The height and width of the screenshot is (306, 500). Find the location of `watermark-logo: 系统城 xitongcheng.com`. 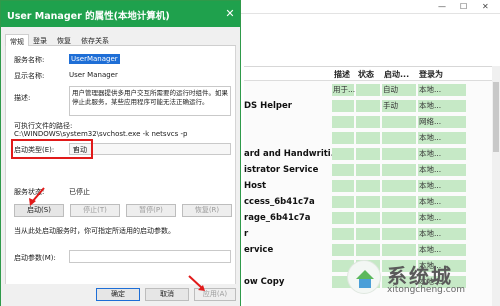

watermark-logo: 系统城 xitongcheng.com is located at coordinates (422, 279).